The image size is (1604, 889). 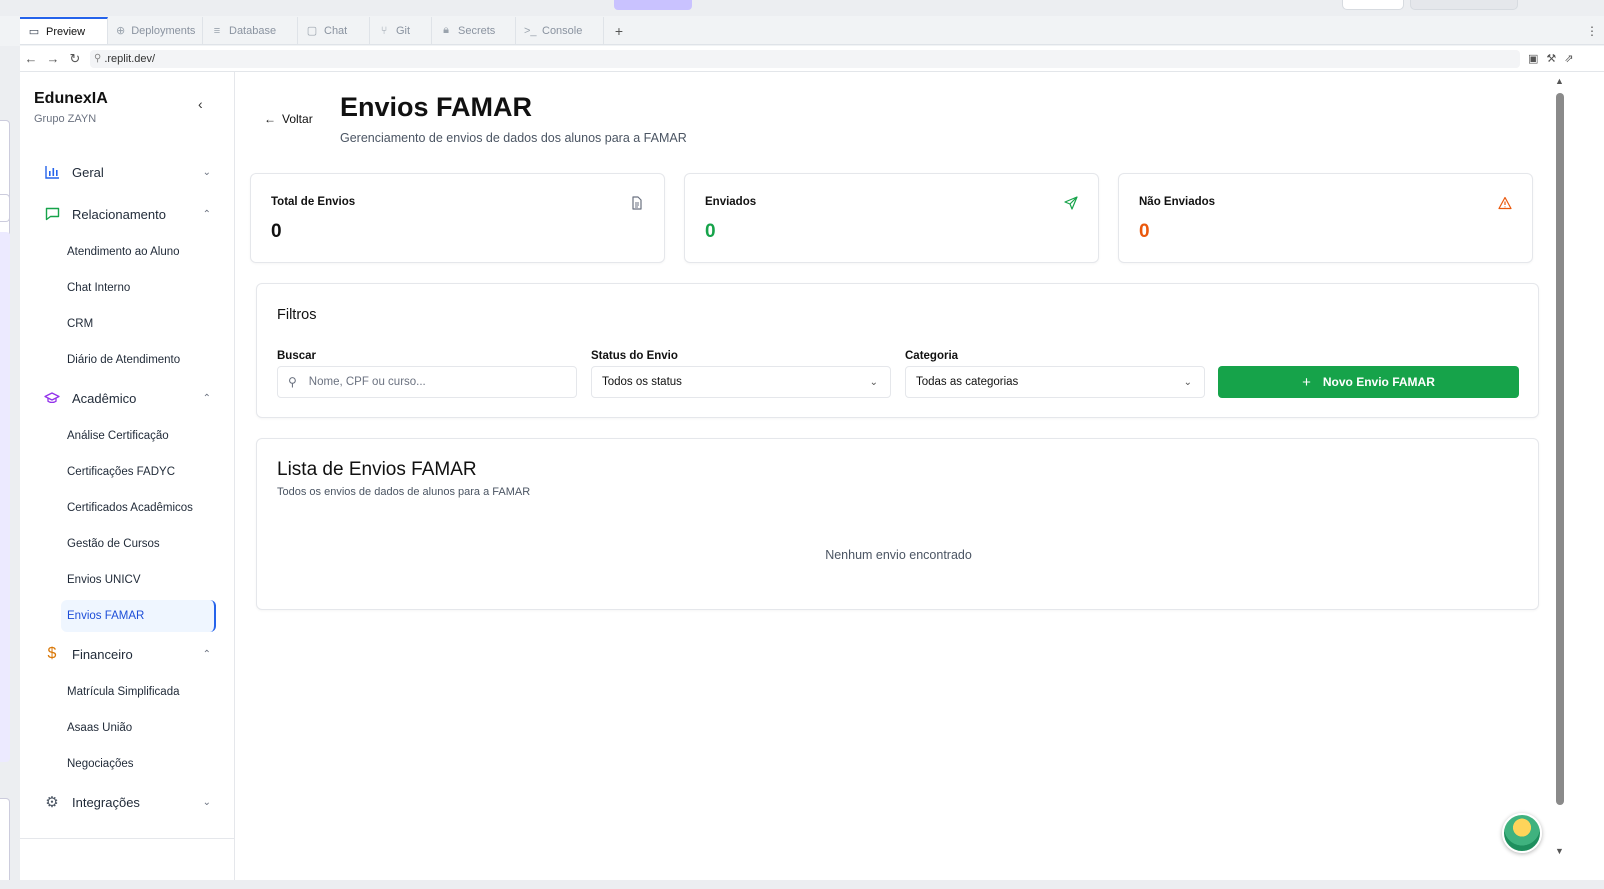 What do you see at coordinates (619, 30) in the screenshot?
I see `add-tab-button: +` at bounding box center [619, 30].